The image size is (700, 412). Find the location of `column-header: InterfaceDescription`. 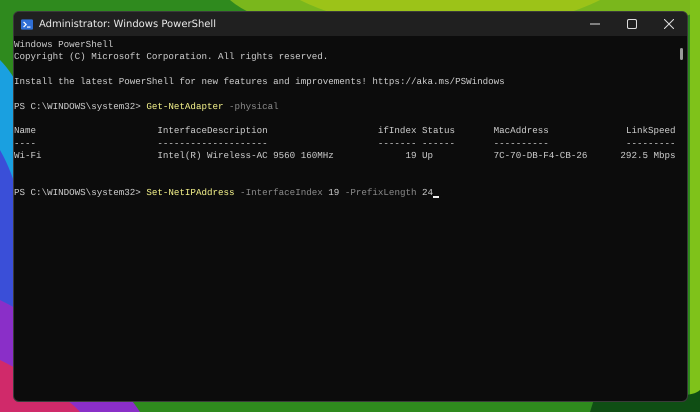

column-header: InterfaceDescription is located at coordinates (212, 130).